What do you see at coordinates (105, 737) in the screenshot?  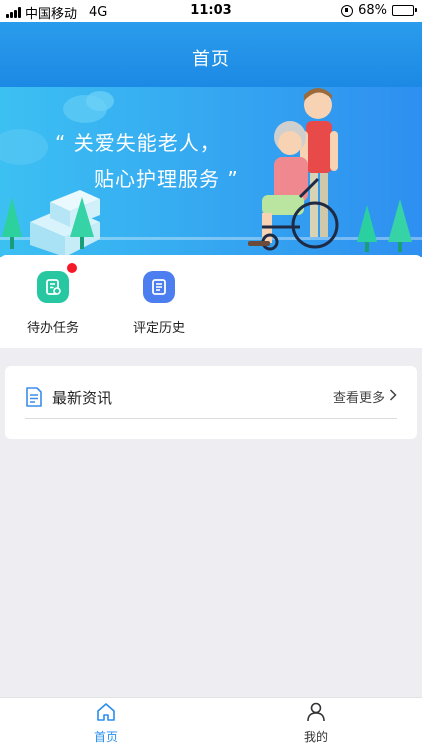 I see `tab-label: 首页` at bounding box center [105, 737].